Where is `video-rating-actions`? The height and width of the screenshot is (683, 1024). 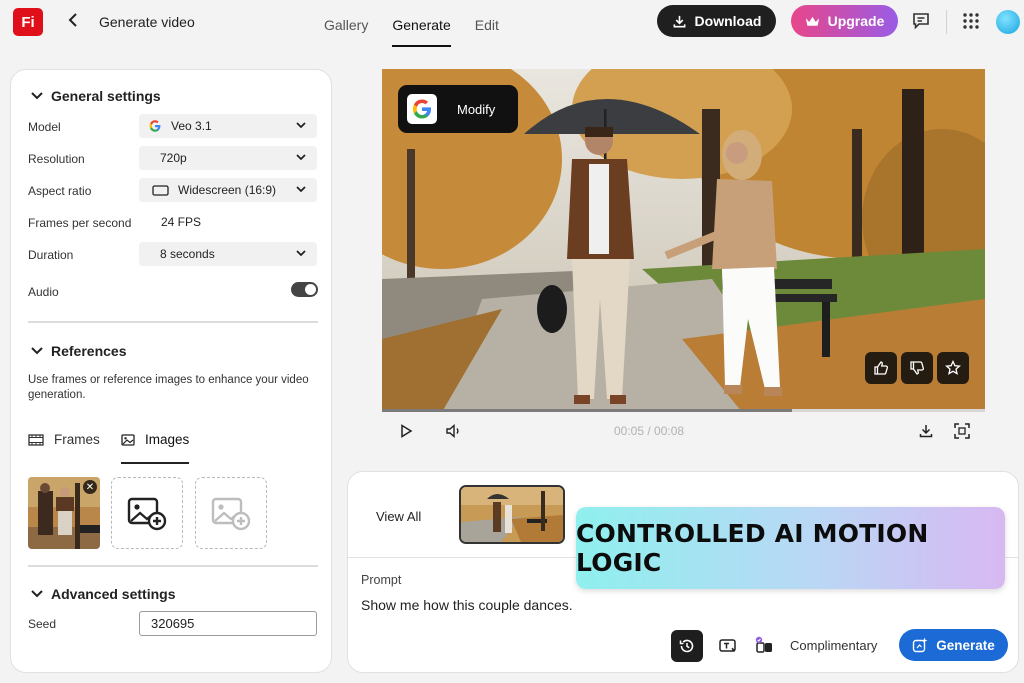 video-rating-actions is located at coordinates (917, 368).